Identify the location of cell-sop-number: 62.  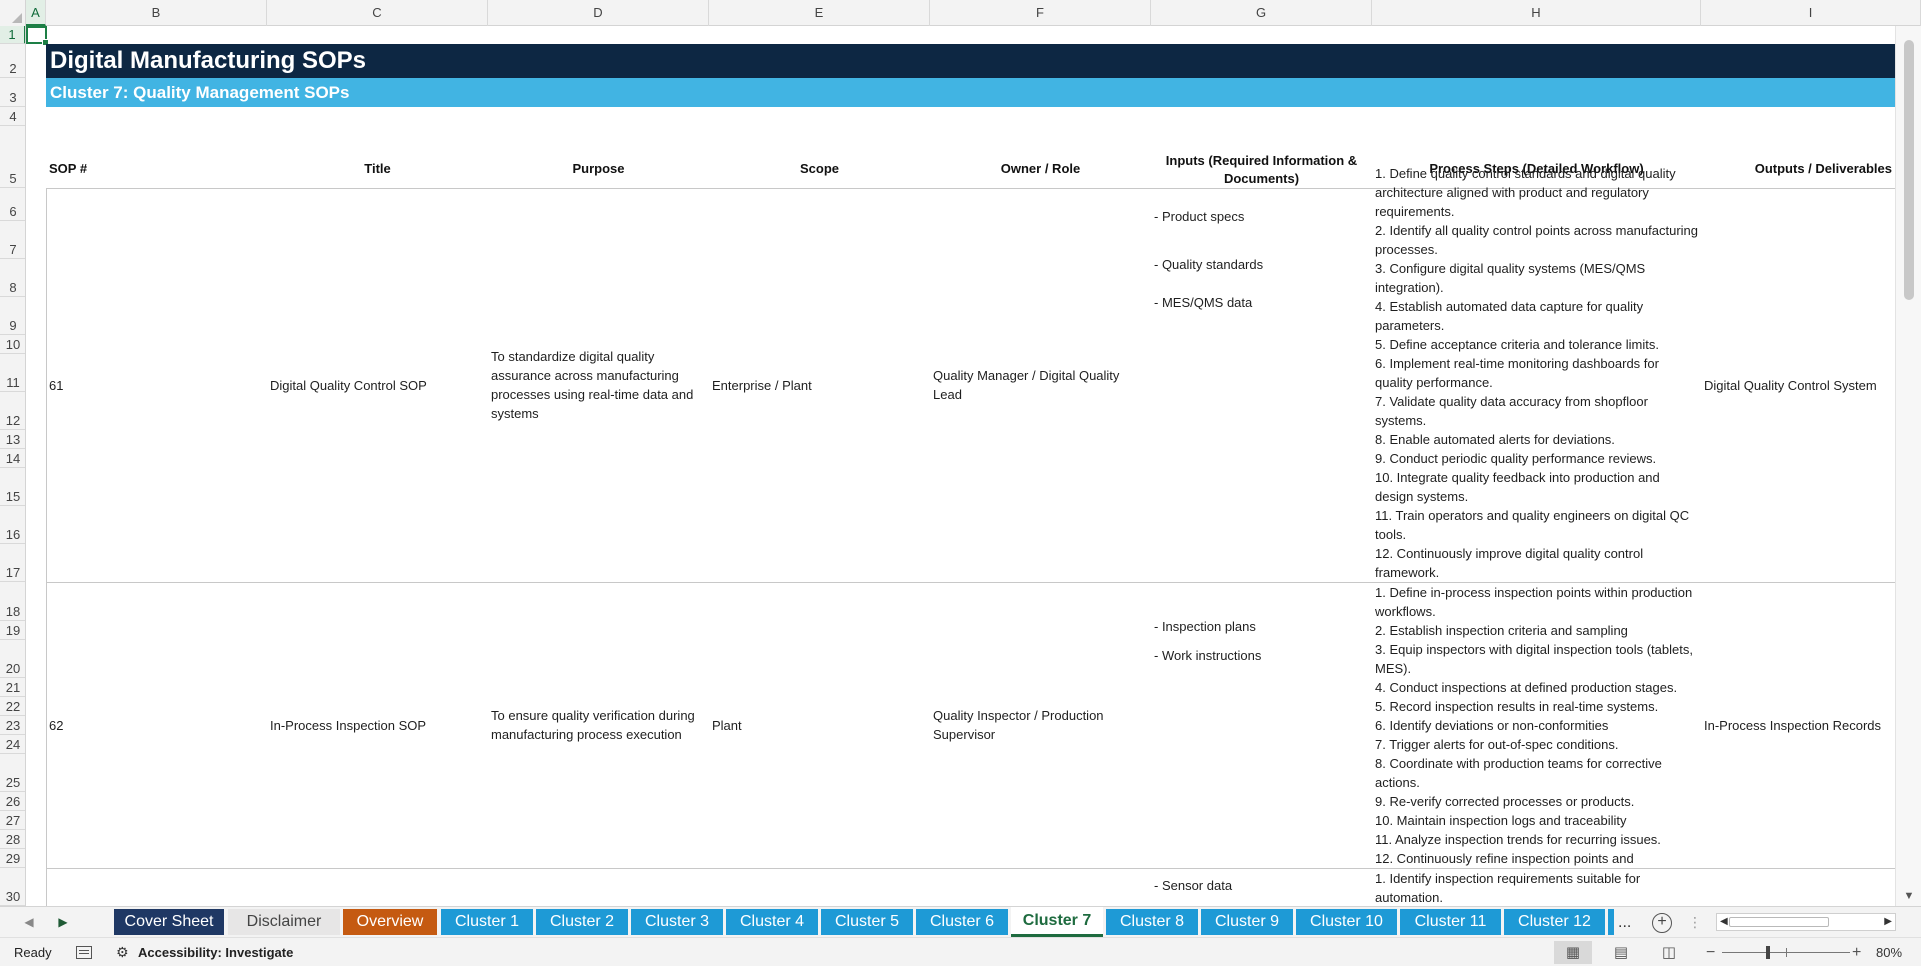
(156, 725).